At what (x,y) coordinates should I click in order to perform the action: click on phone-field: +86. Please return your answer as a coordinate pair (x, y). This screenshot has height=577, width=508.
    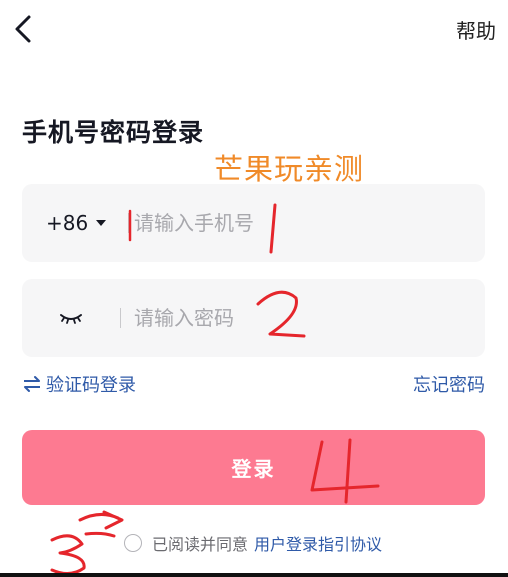
    Looking at the image, I should click on (253, 223).